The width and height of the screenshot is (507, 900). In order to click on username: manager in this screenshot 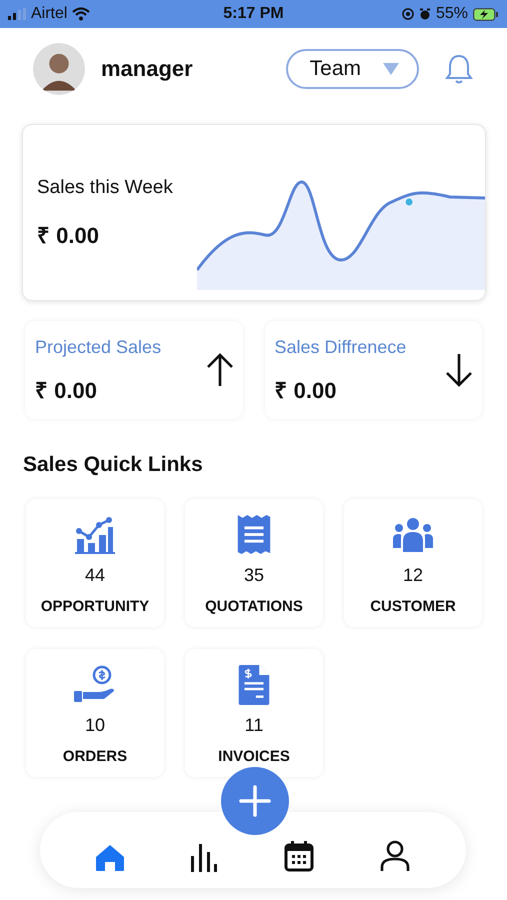, I will do `click(147, 69)`.